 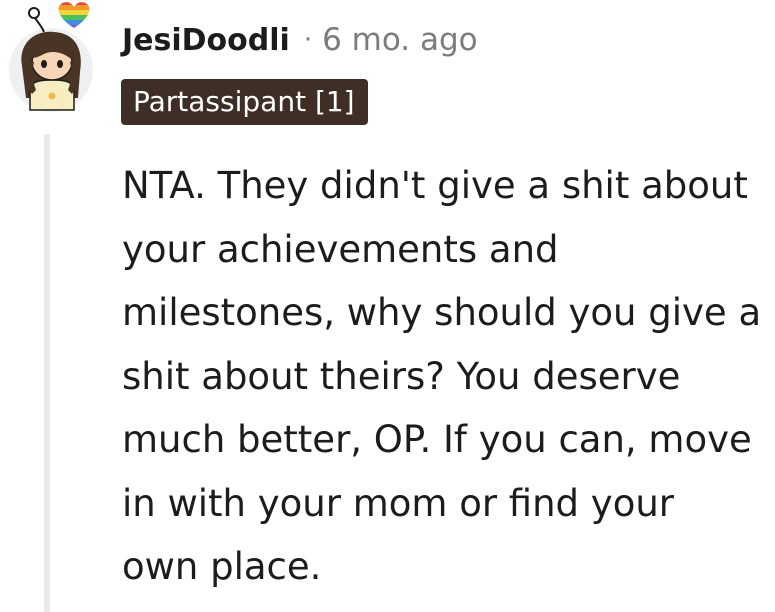 I want to click on timestamp: 6 mo. ago, so click(x=400, y=40).